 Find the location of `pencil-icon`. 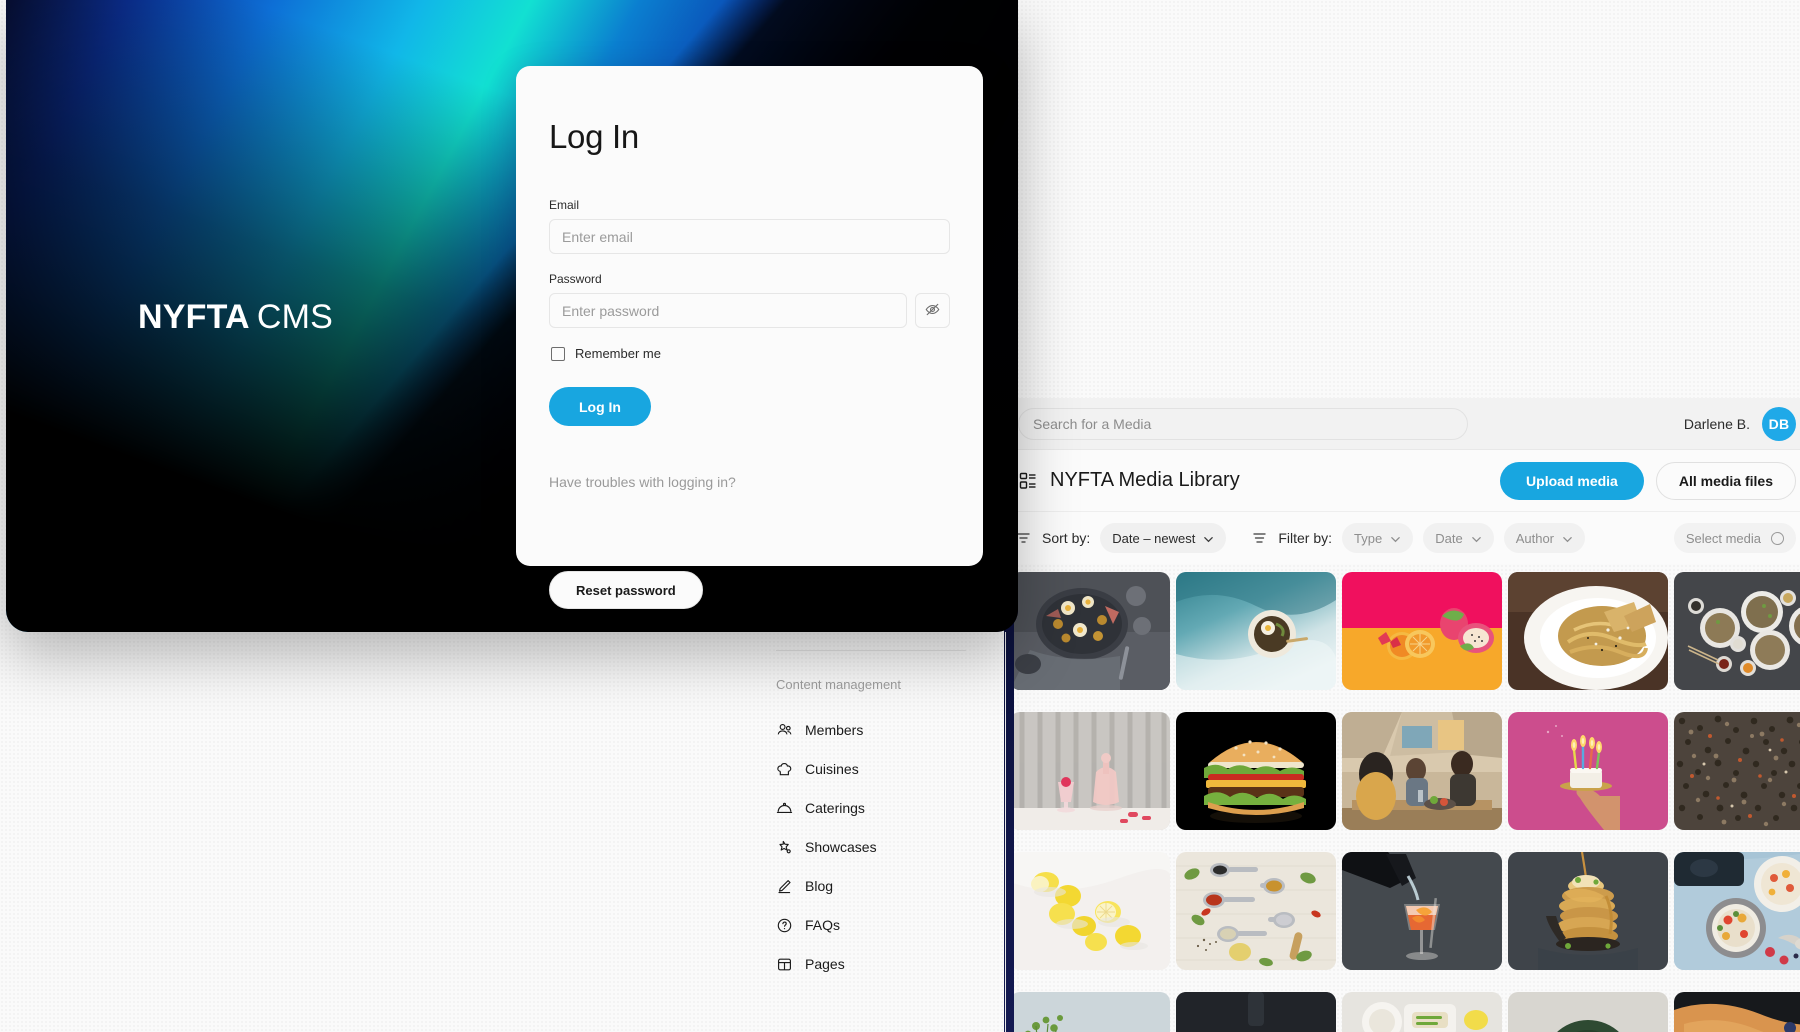

pencil-icon is located at coordinates (784, 886).